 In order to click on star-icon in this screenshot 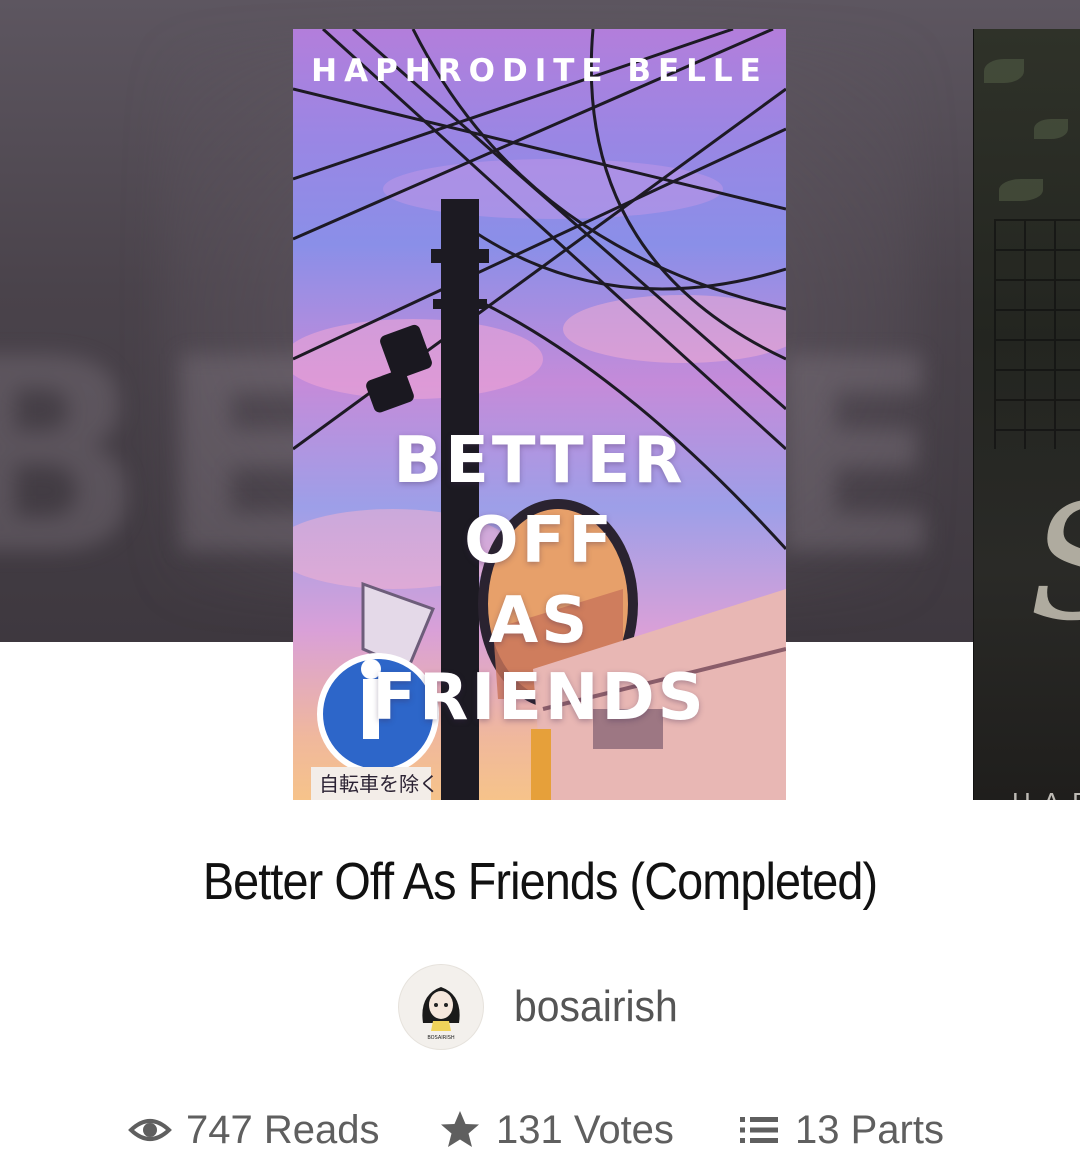, I will do `click(460, 1129)`.